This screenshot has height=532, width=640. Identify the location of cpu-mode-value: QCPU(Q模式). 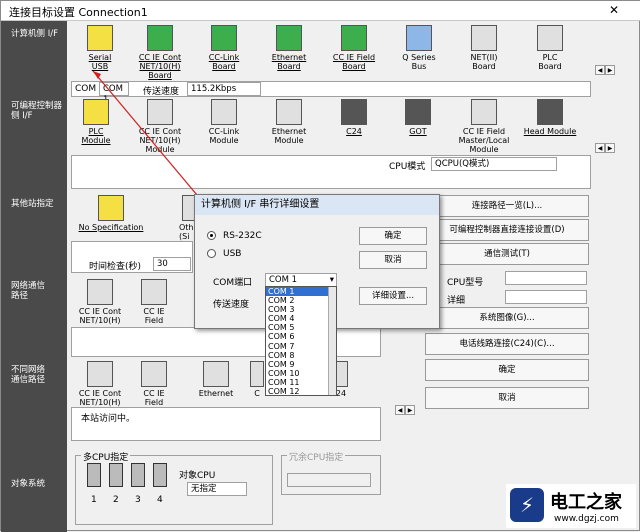
(494, 164).